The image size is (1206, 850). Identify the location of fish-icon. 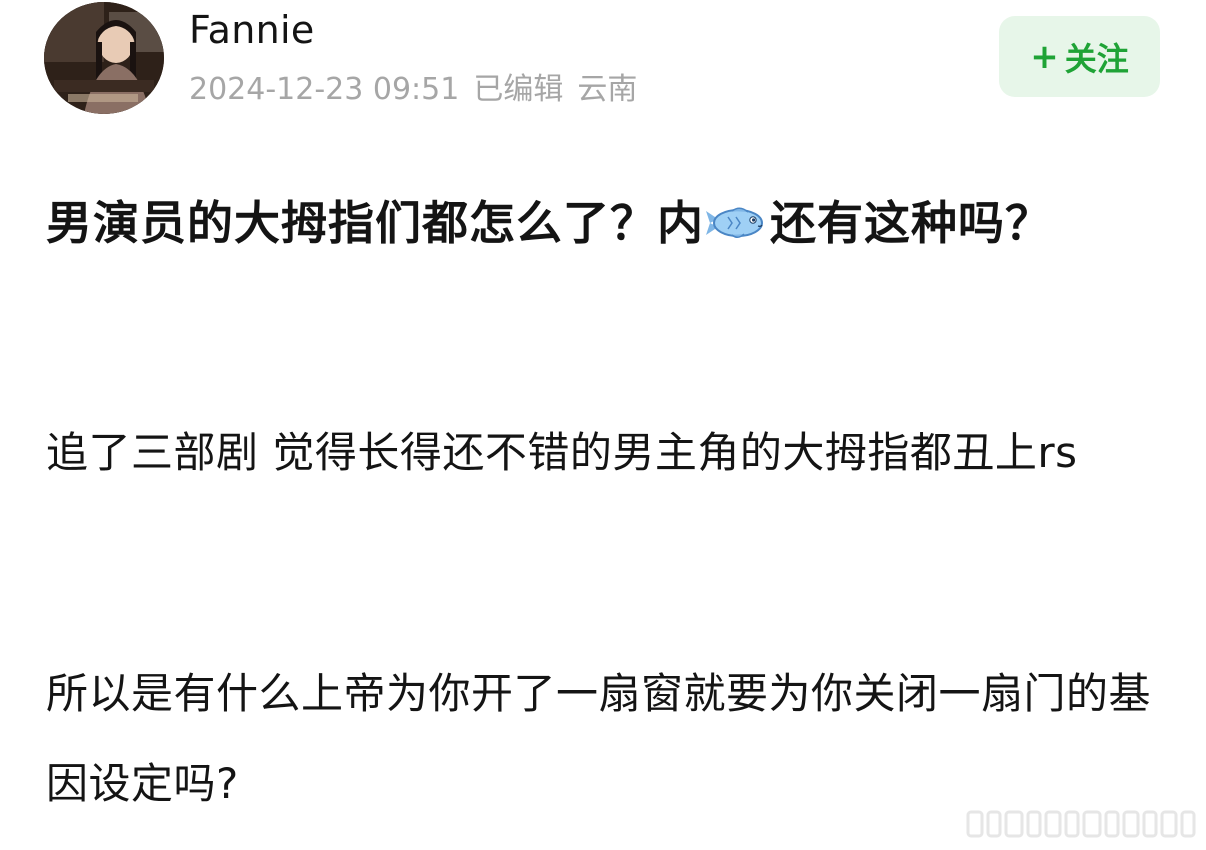
(737, 213).